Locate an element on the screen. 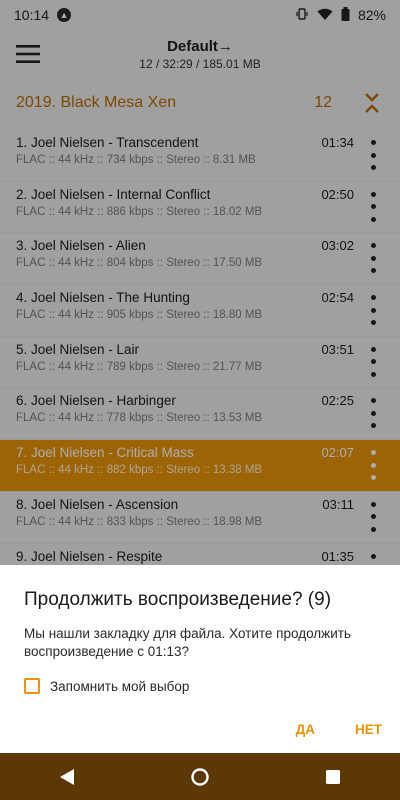 The image size is (400, 800). track-duration: 01:34 is located at coordinates (337, 142).